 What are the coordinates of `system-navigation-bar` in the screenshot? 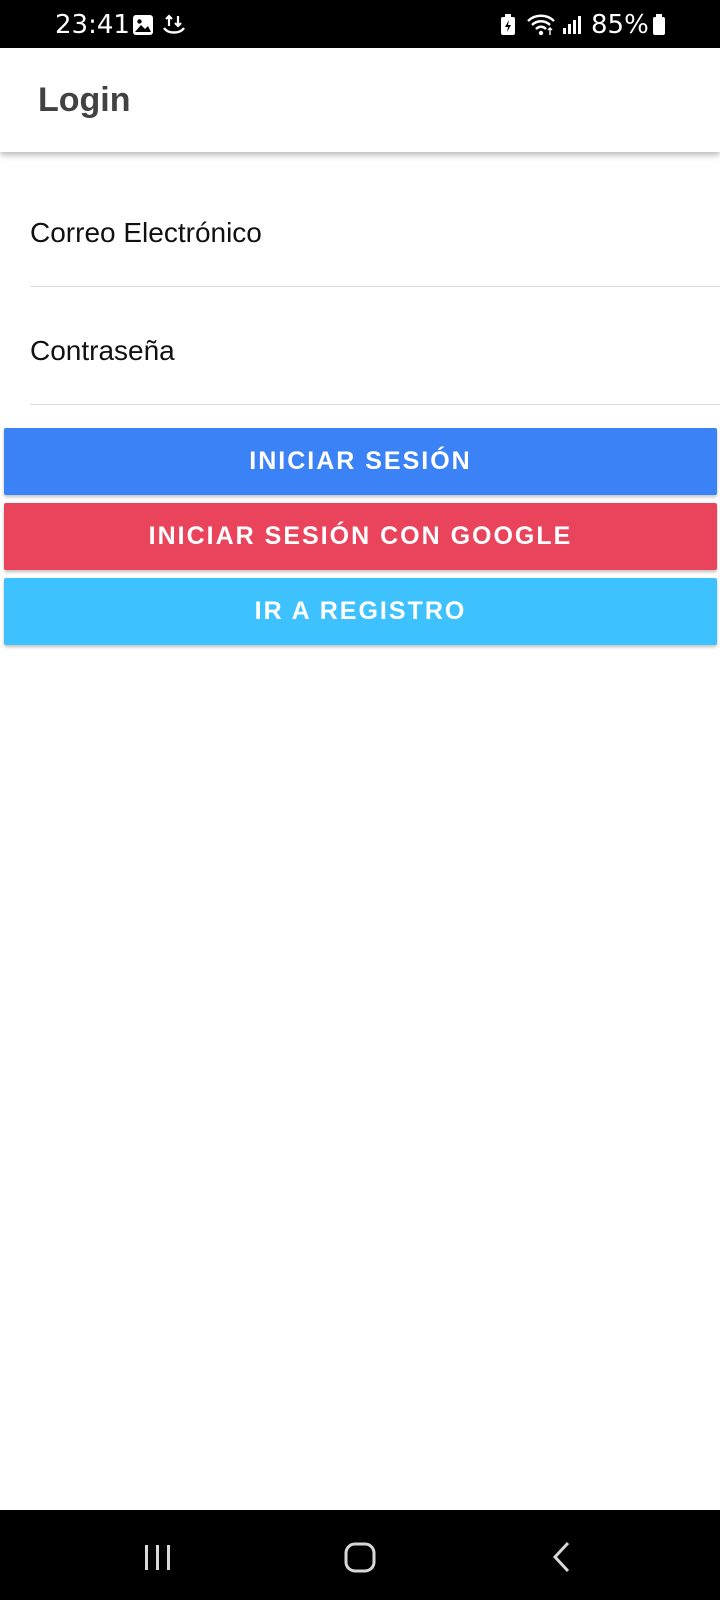 It's located at (360, 1555).